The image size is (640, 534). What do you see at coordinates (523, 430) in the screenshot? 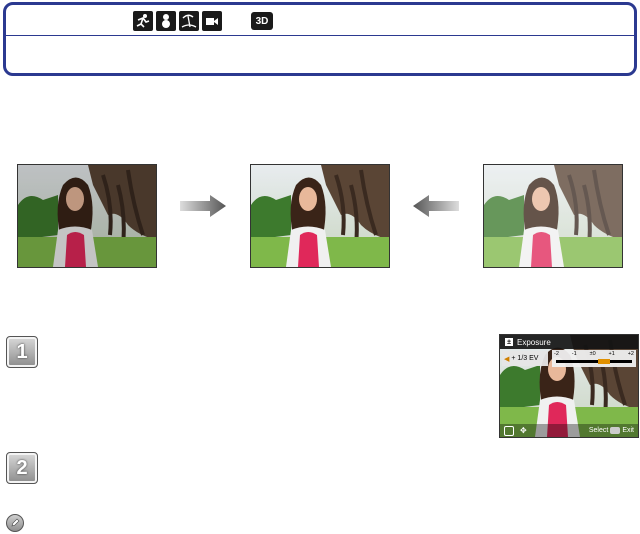
I see `cursor-cross-icon: ✥` at bounding box center [523, 430].